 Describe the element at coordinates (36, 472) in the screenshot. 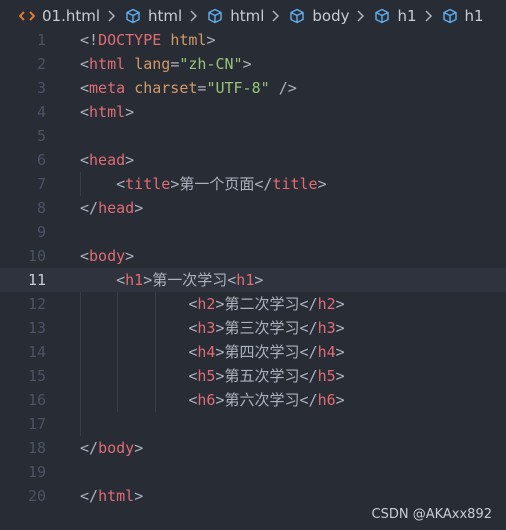

I see `line-number: 19` at that location.